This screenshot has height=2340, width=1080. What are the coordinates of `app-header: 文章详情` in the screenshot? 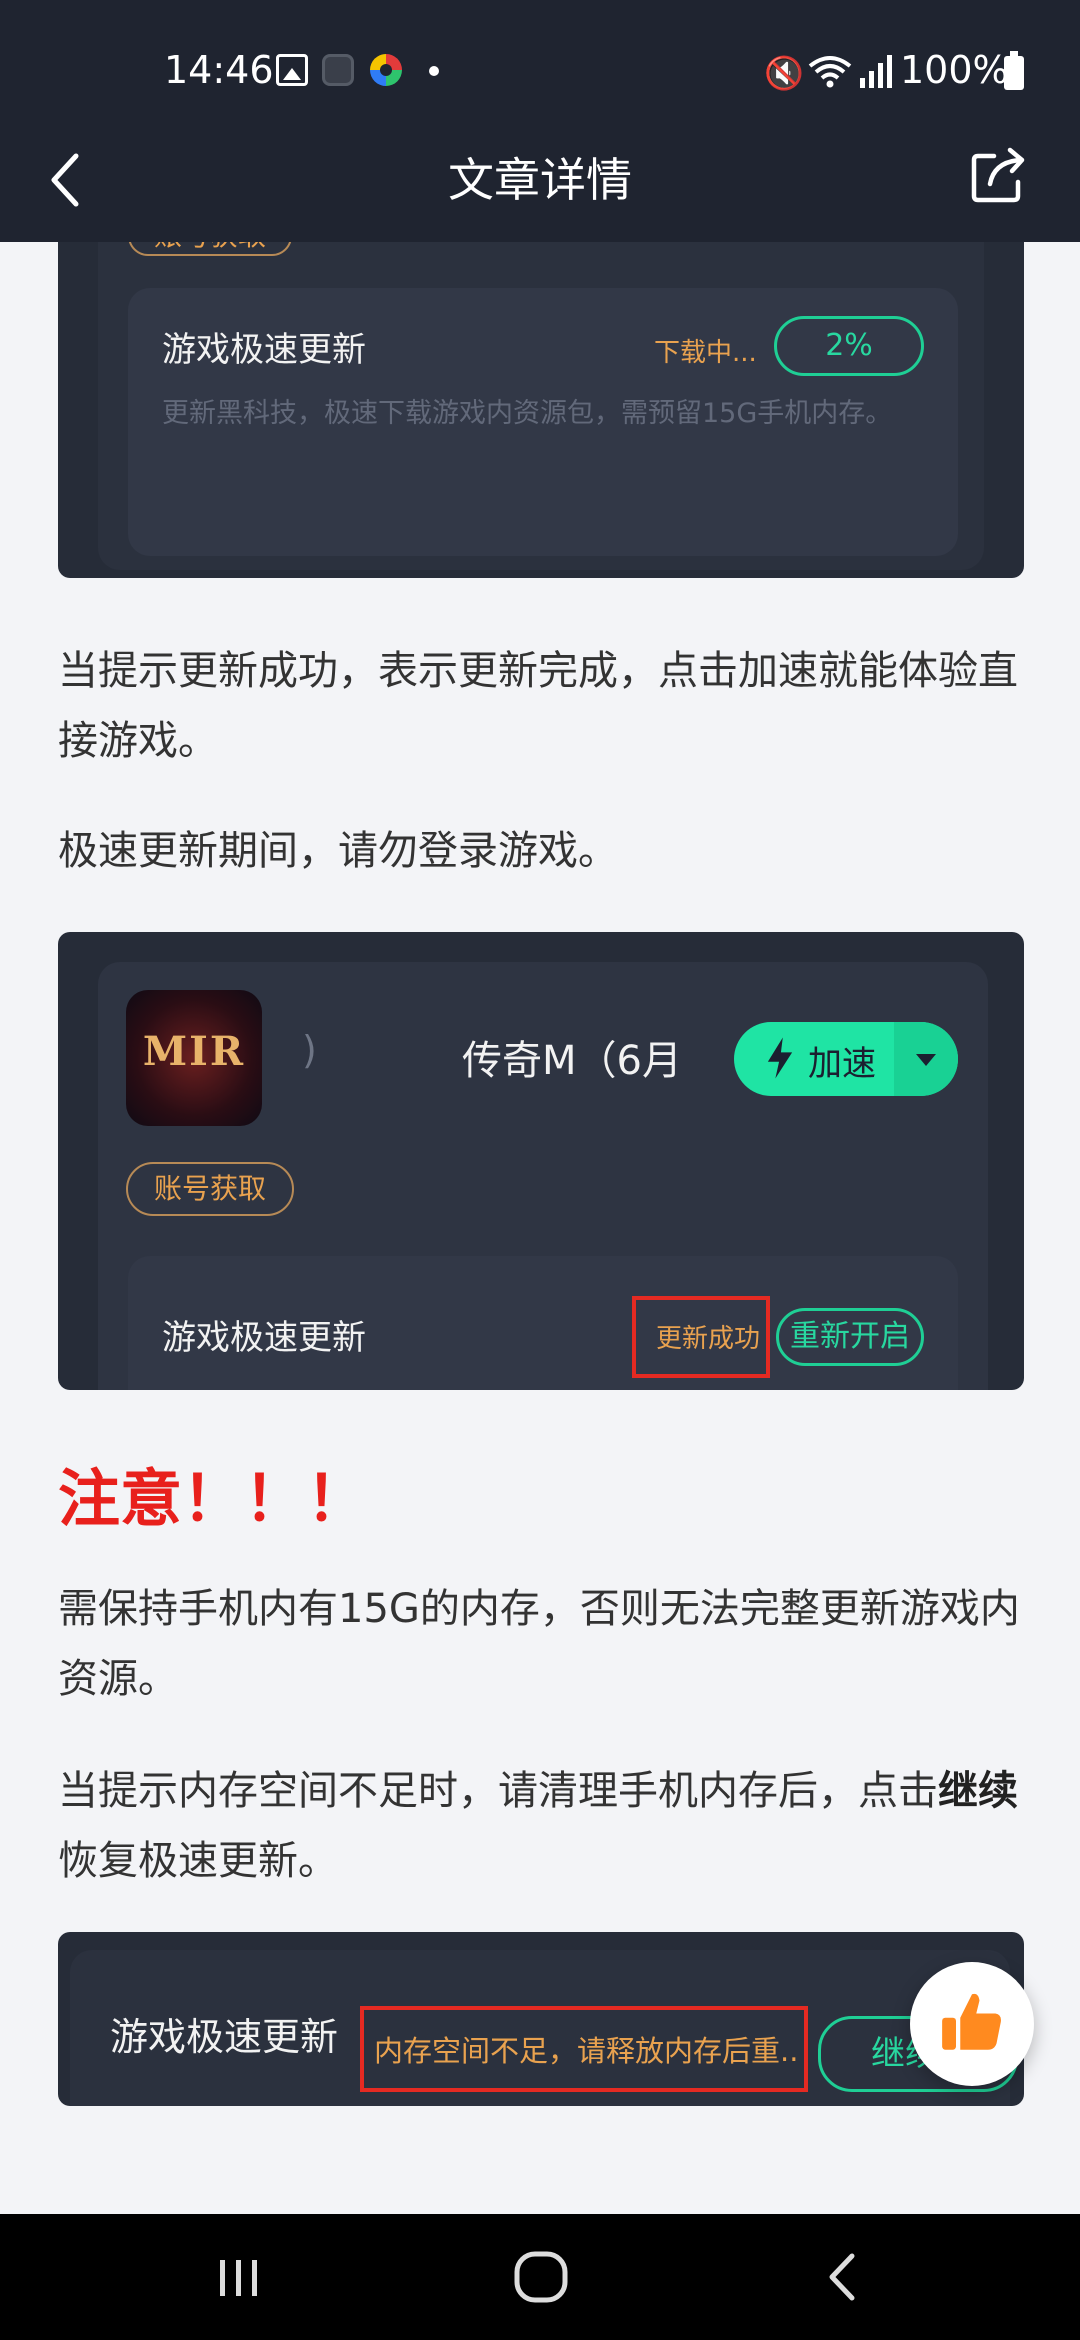 It's located at (540, 194).